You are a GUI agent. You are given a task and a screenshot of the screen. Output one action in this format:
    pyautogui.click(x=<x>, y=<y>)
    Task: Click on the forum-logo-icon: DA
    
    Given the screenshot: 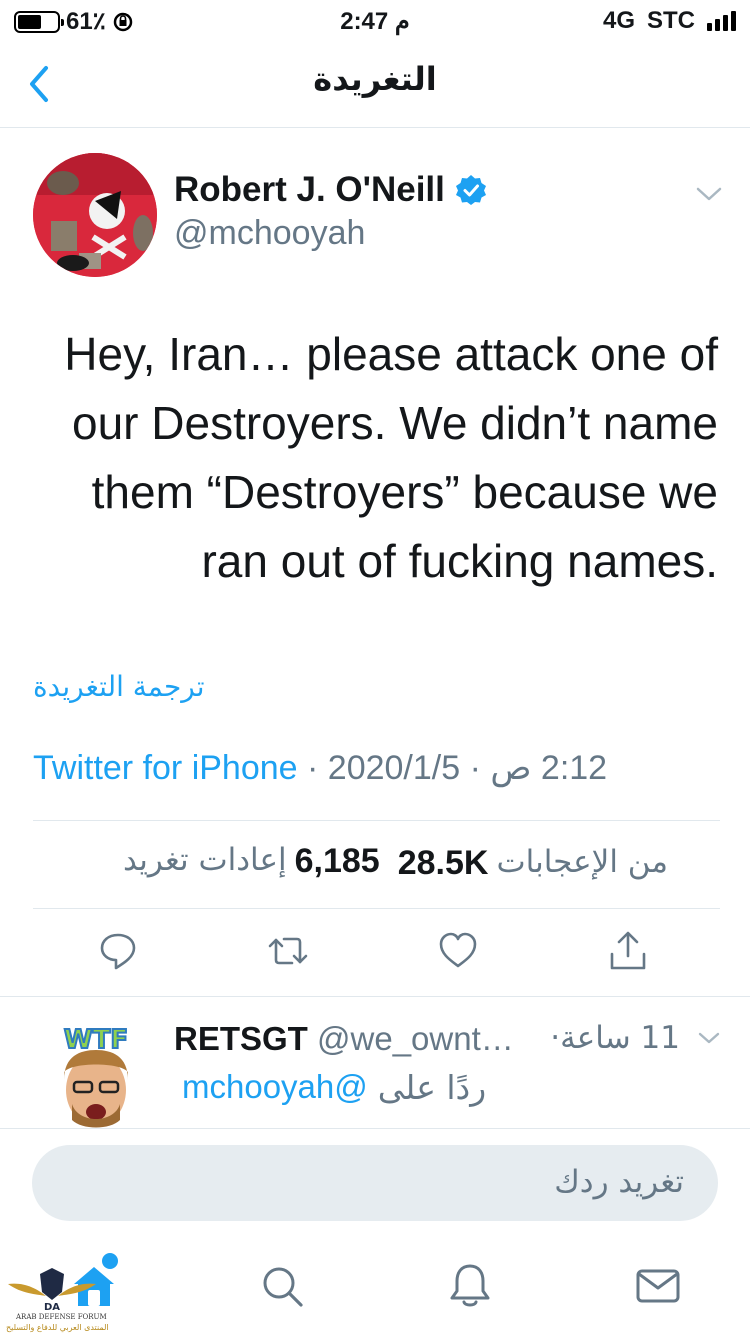 What is the action you would take?
    pyautogui.click(x=52, y=1290)
    